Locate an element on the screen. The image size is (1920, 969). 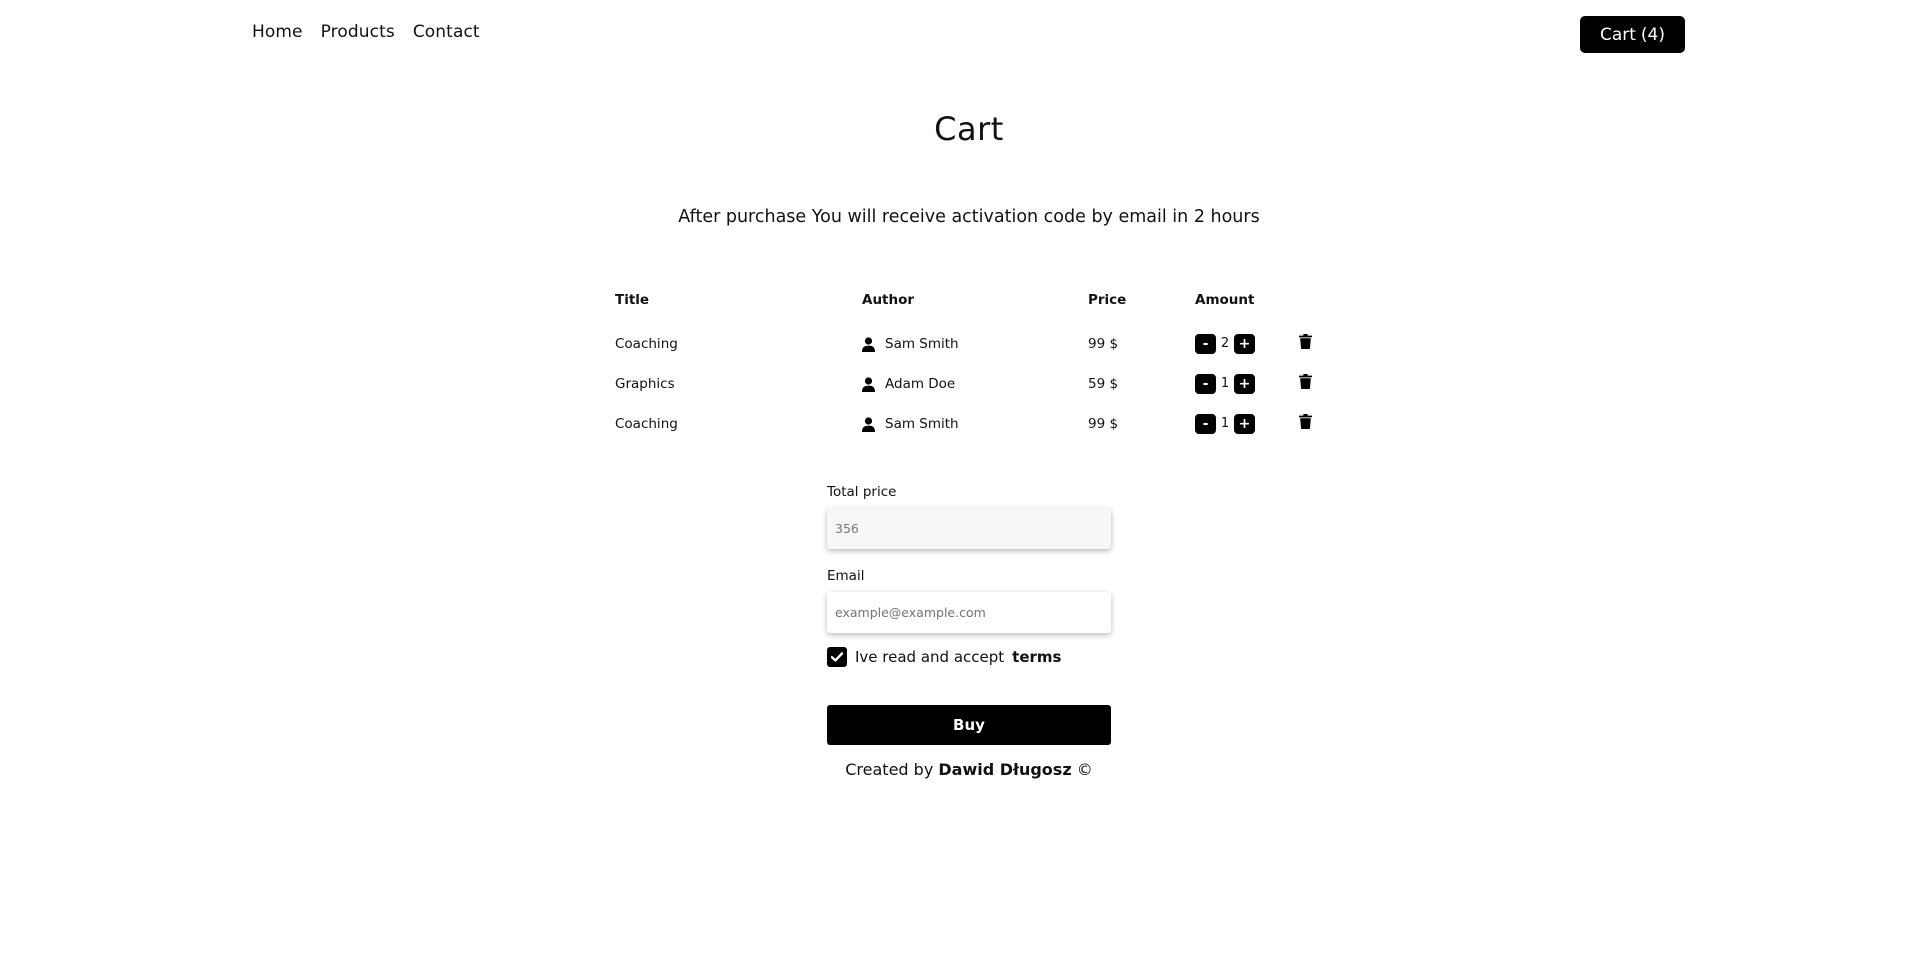
table-row: Coaching Sam Smith 99 $ - 1 + is located at coordinates (975, 422).